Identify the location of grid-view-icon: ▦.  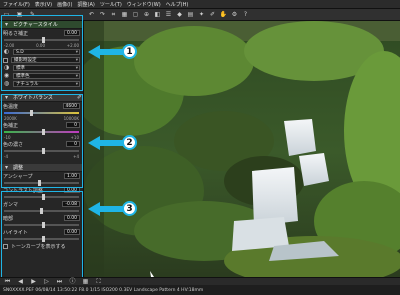
(85, 281).